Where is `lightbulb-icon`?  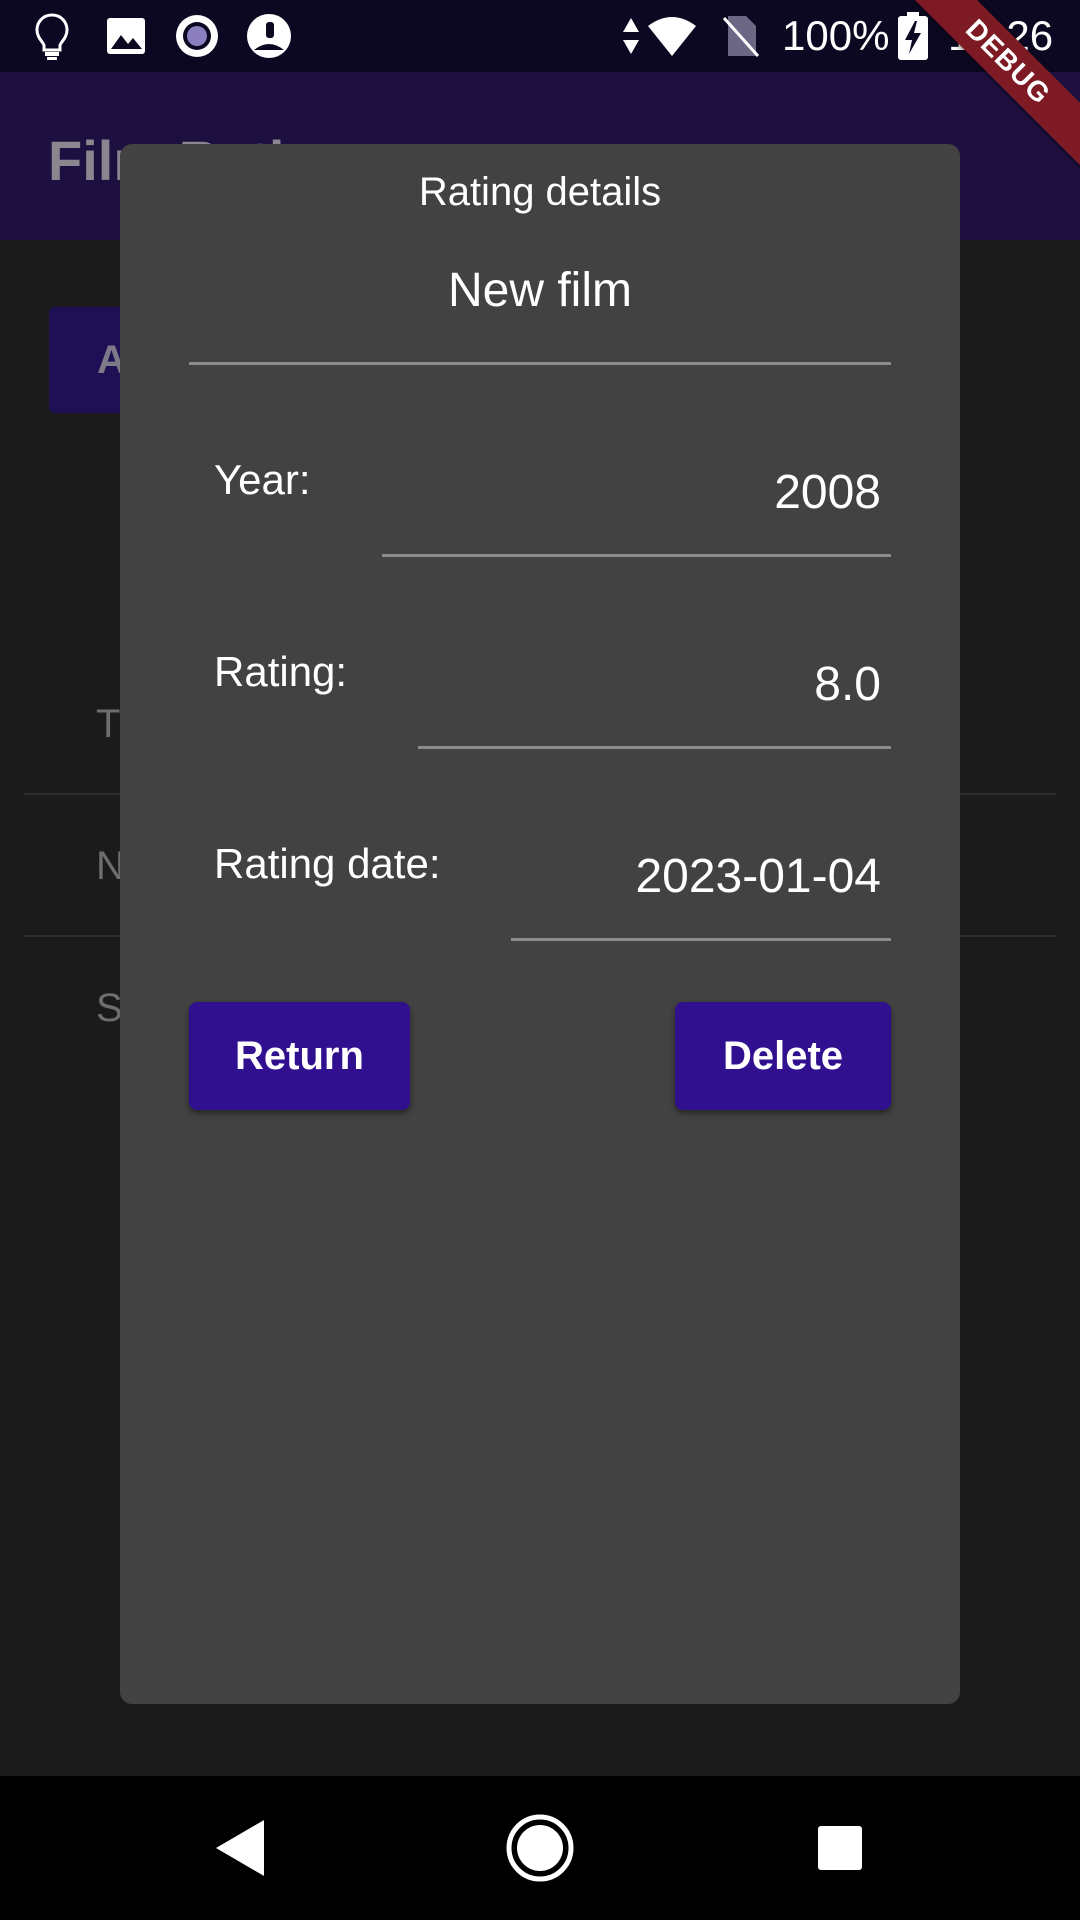 lightbulb-icon is located at coordinates (52, 36).